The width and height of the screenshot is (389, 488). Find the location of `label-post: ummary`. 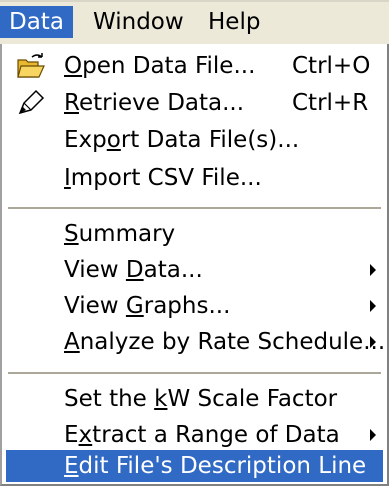

label-post: ummary is located at coordinates (127, 234).